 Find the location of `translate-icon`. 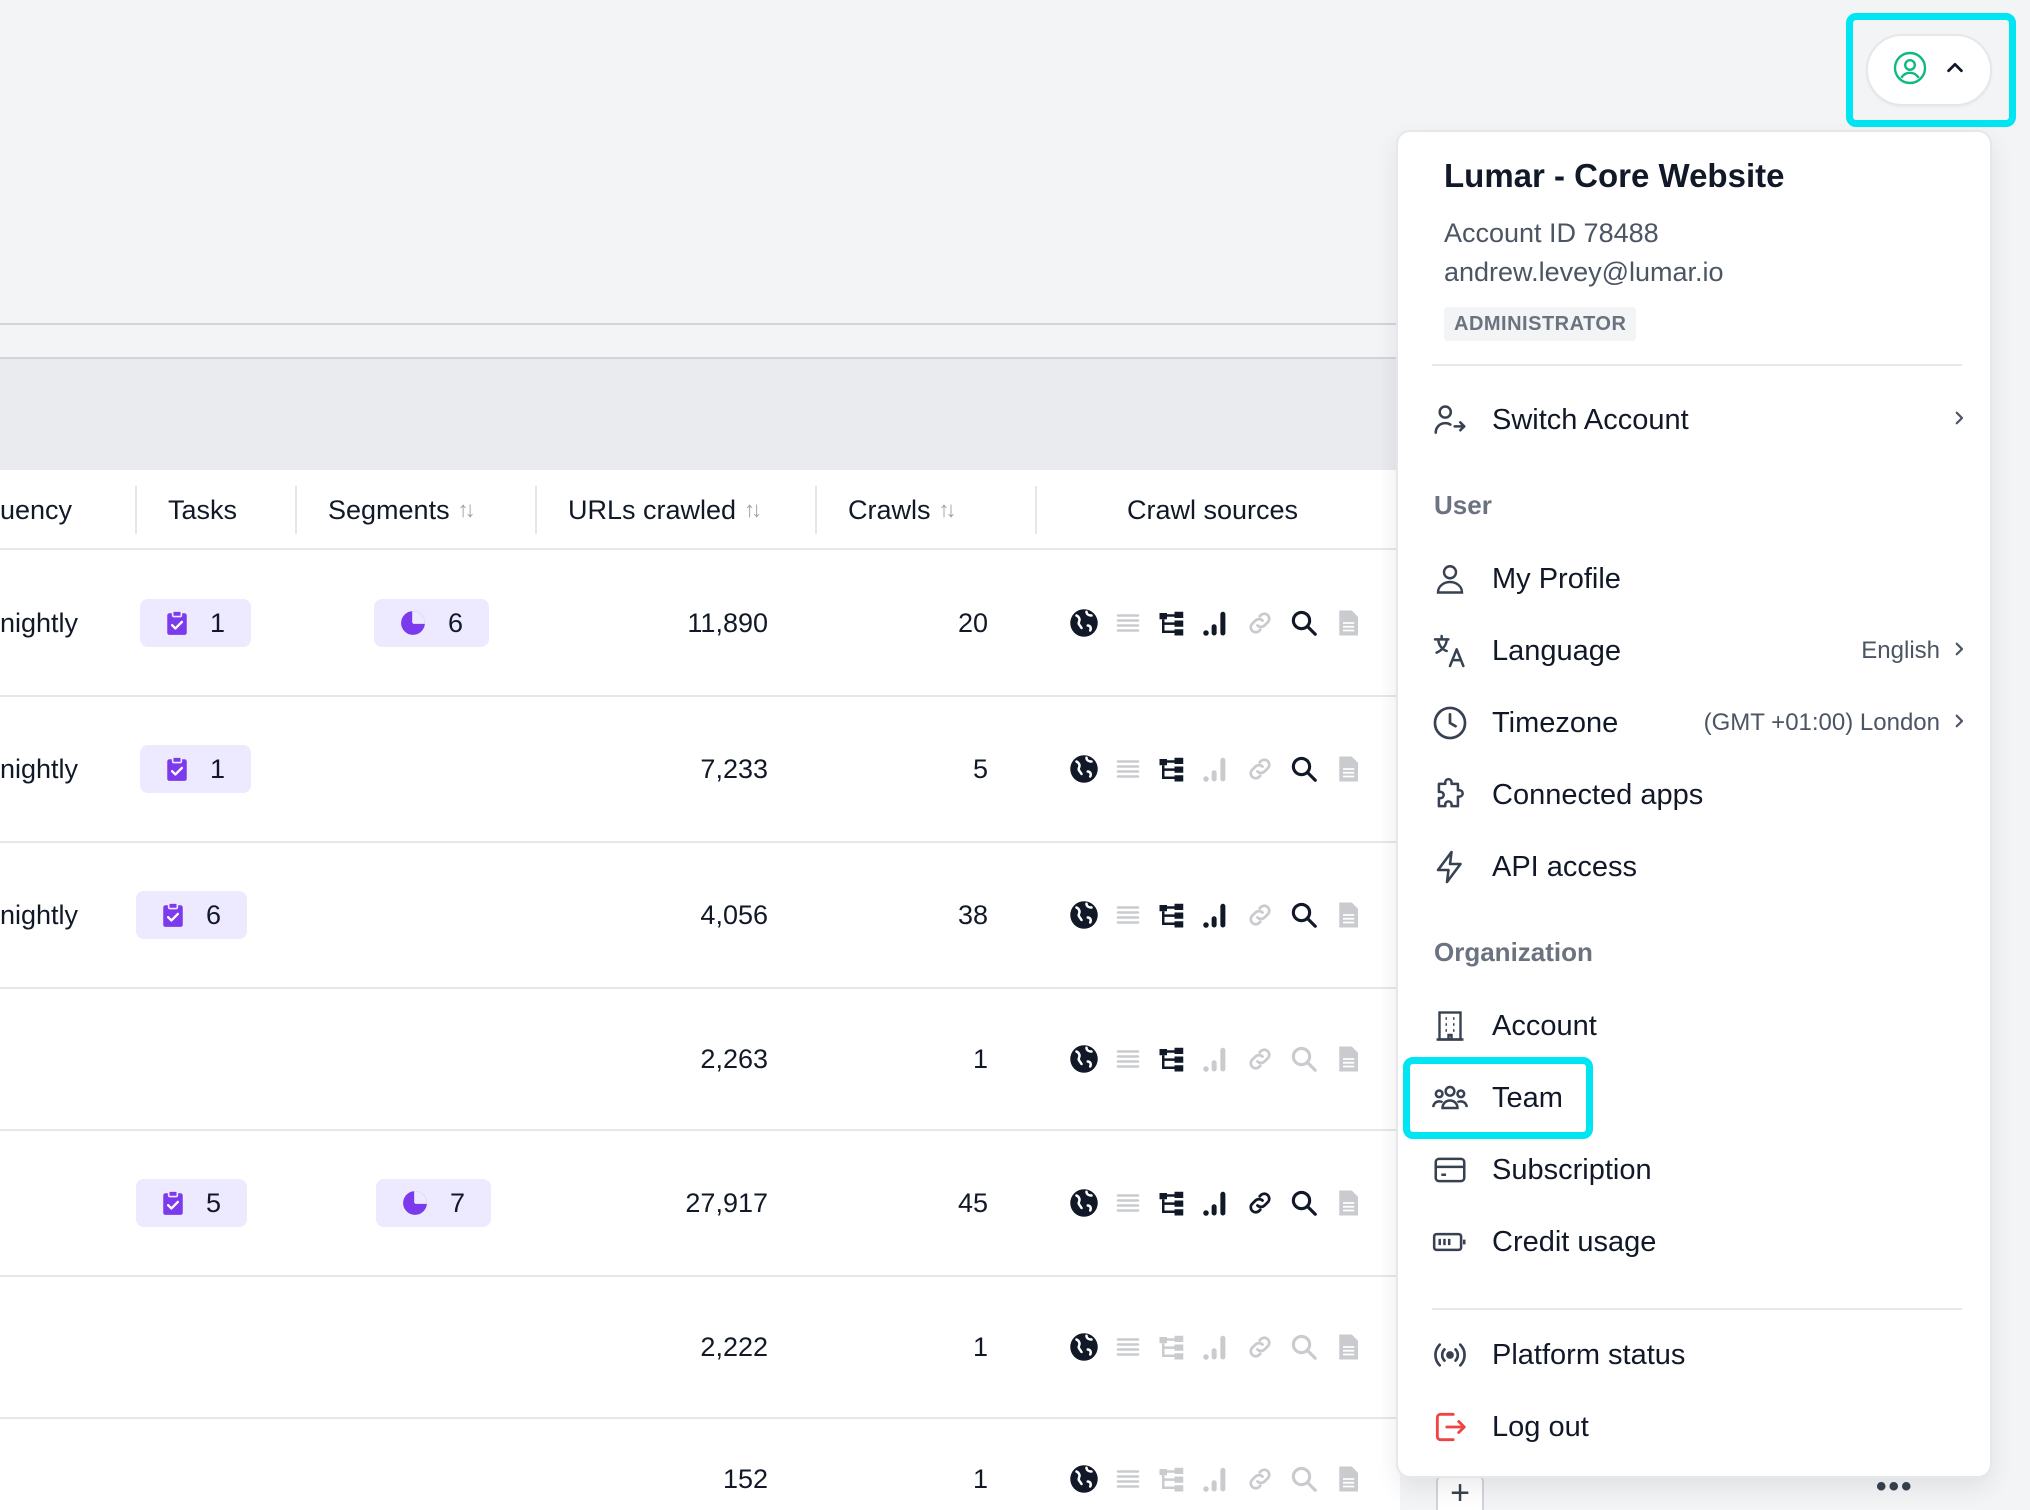

translate-icon is located at coordinates (1450, 651).